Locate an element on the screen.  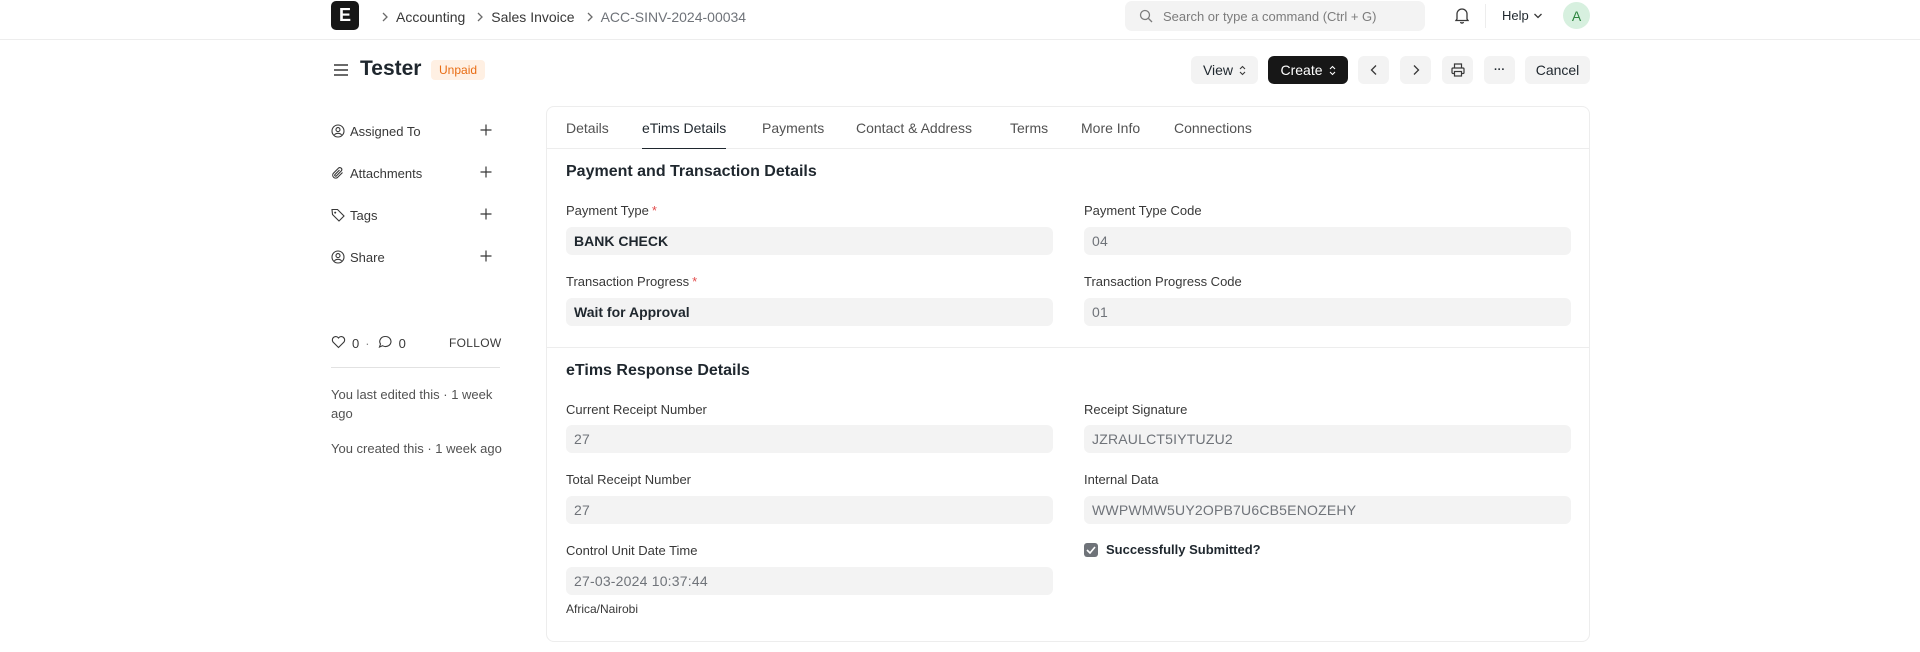
share-icon is located at coordinates (338, 257).